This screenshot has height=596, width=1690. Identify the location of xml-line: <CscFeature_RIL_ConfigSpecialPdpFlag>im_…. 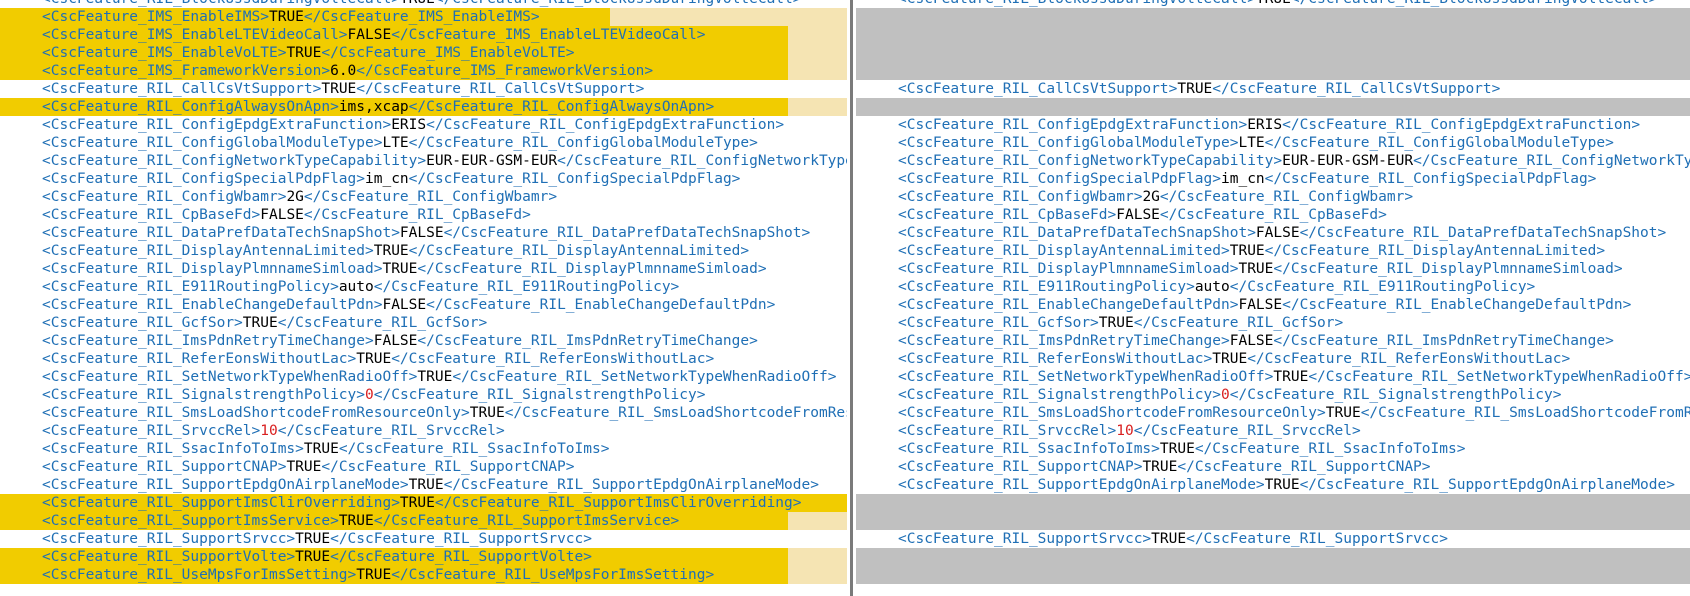
(1226, 179).